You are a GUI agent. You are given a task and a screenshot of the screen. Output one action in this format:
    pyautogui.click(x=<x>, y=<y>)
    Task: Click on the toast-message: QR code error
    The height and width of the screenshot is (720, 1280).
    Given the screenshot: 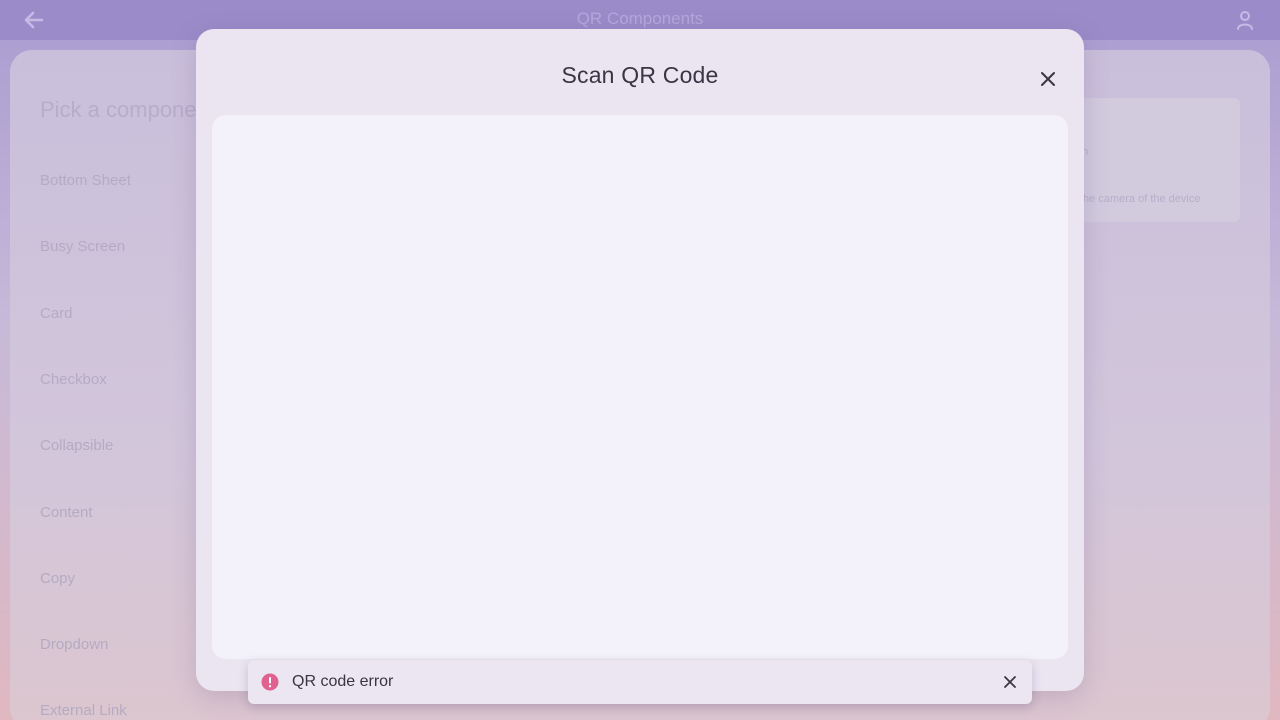 What is the action you would take?
    pyautogui.click(x=343, y=681)
    